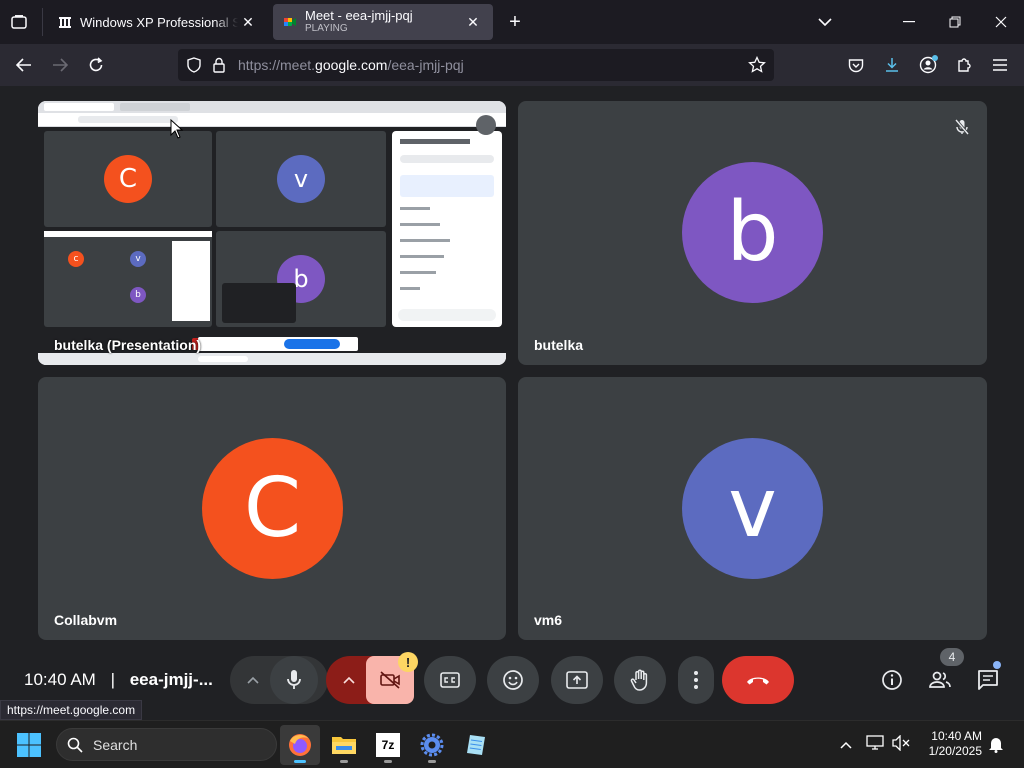 This screenshot has height=768, width=1024. What do you see at coordinates (950, 744) in the screenshot?
I see `taskbar-clock: 10:40 AM 1/20/2025` at bounding box center [950, 744].